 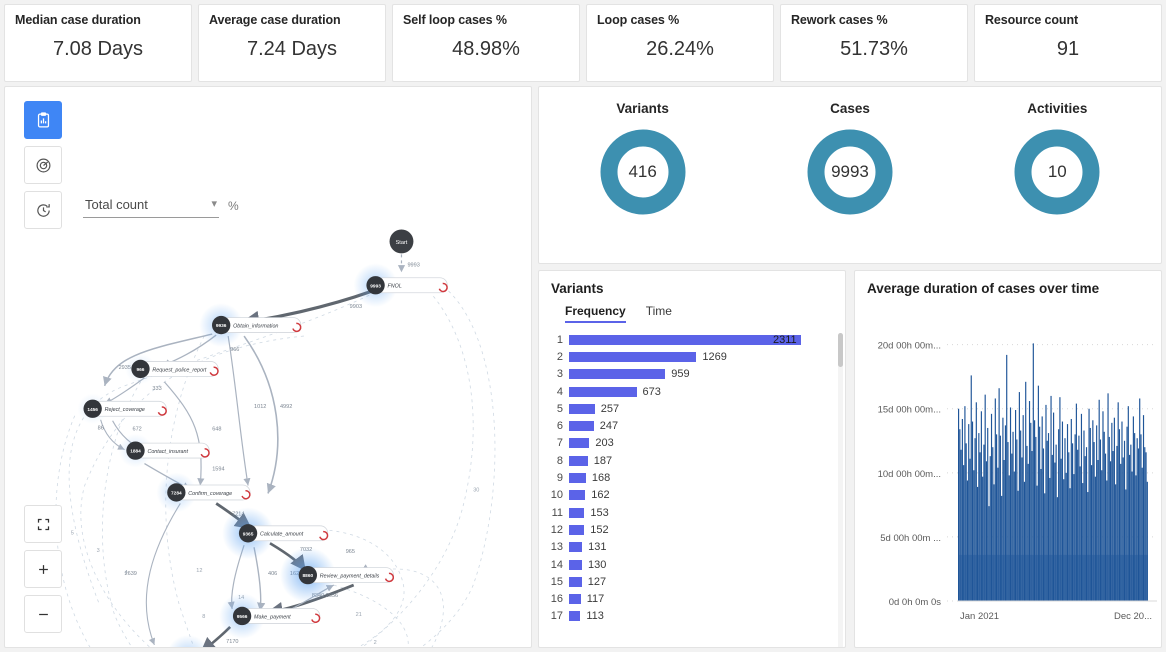 I want to click on variant-row: 12 152, so click(x=692, y=529).